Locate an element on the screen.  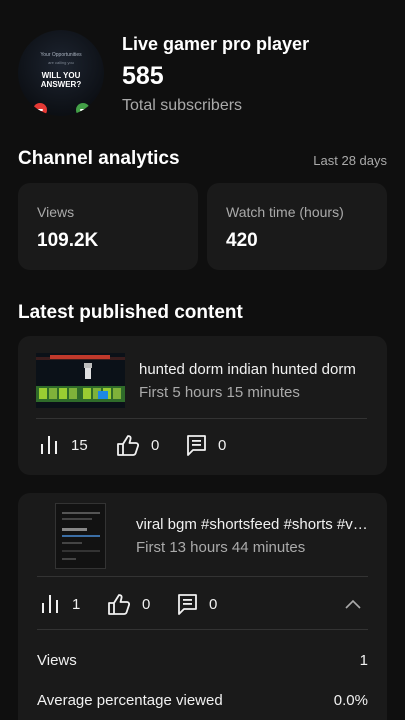
channel-analytics-title: Channel analytics is located at coordinates (99, 158).